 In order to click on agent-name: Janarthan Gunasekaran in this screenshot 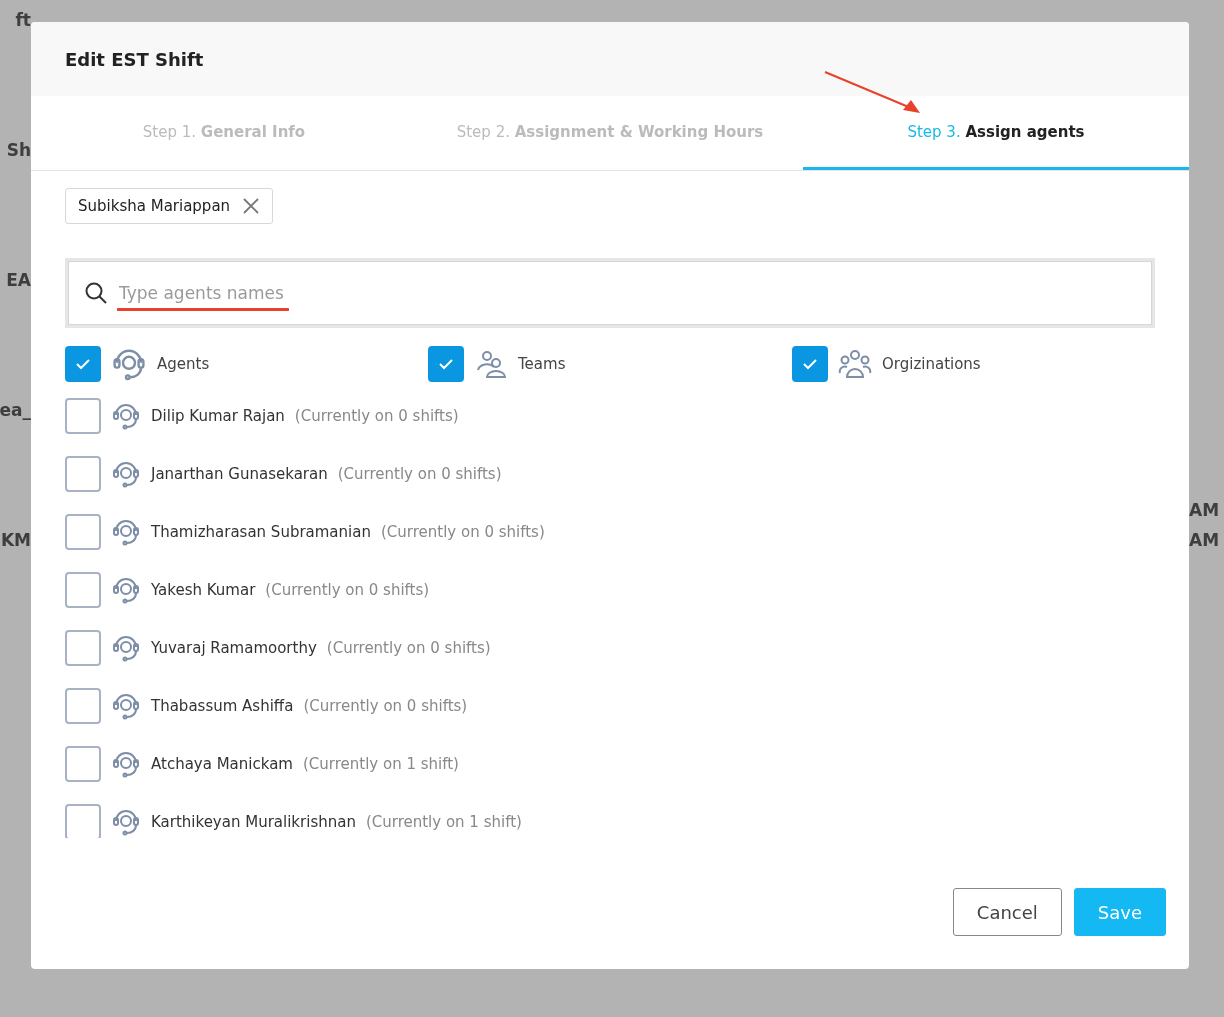, I will do `click(239, 474)`.